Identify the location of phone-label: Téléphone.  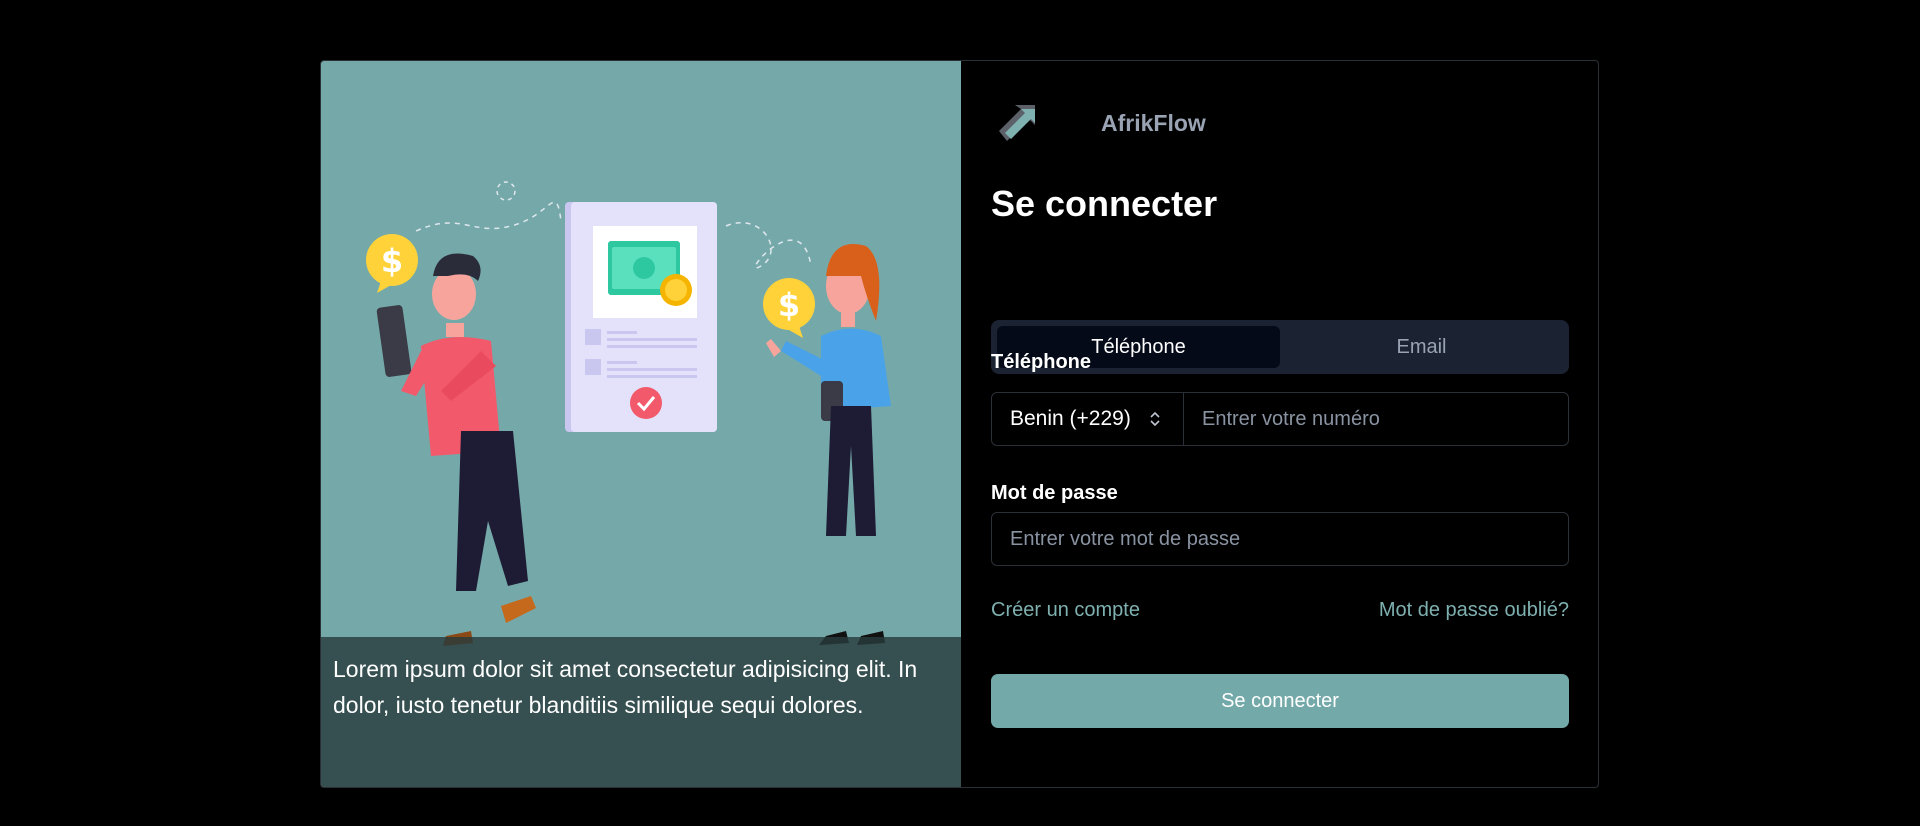
(1041, 362).